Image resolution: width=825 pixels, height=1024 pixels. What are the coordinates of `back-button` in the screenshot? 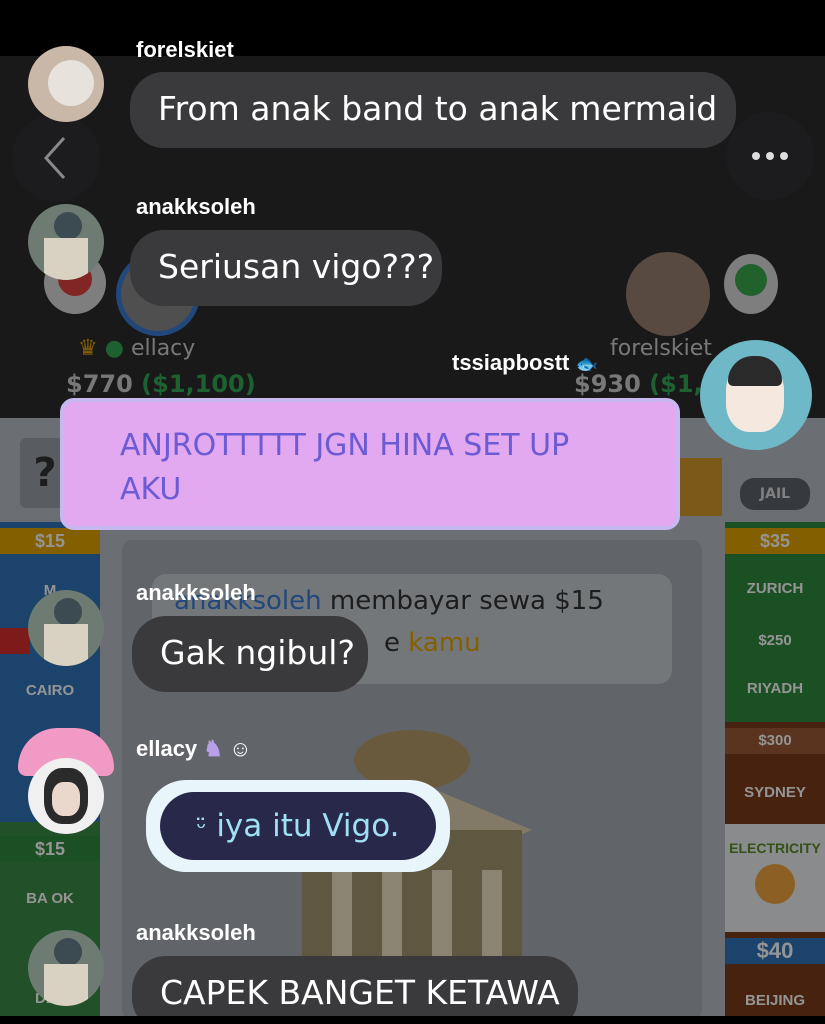 It's located at (56, 158).